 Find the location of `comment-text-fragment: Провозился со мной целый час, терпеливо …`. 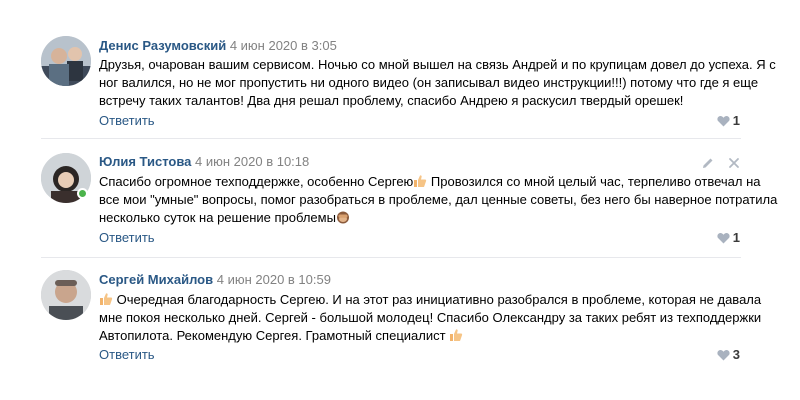

comment-text-fragment: Провозился со мной целый час, терпеливо … is located at coordinates (594, 181).